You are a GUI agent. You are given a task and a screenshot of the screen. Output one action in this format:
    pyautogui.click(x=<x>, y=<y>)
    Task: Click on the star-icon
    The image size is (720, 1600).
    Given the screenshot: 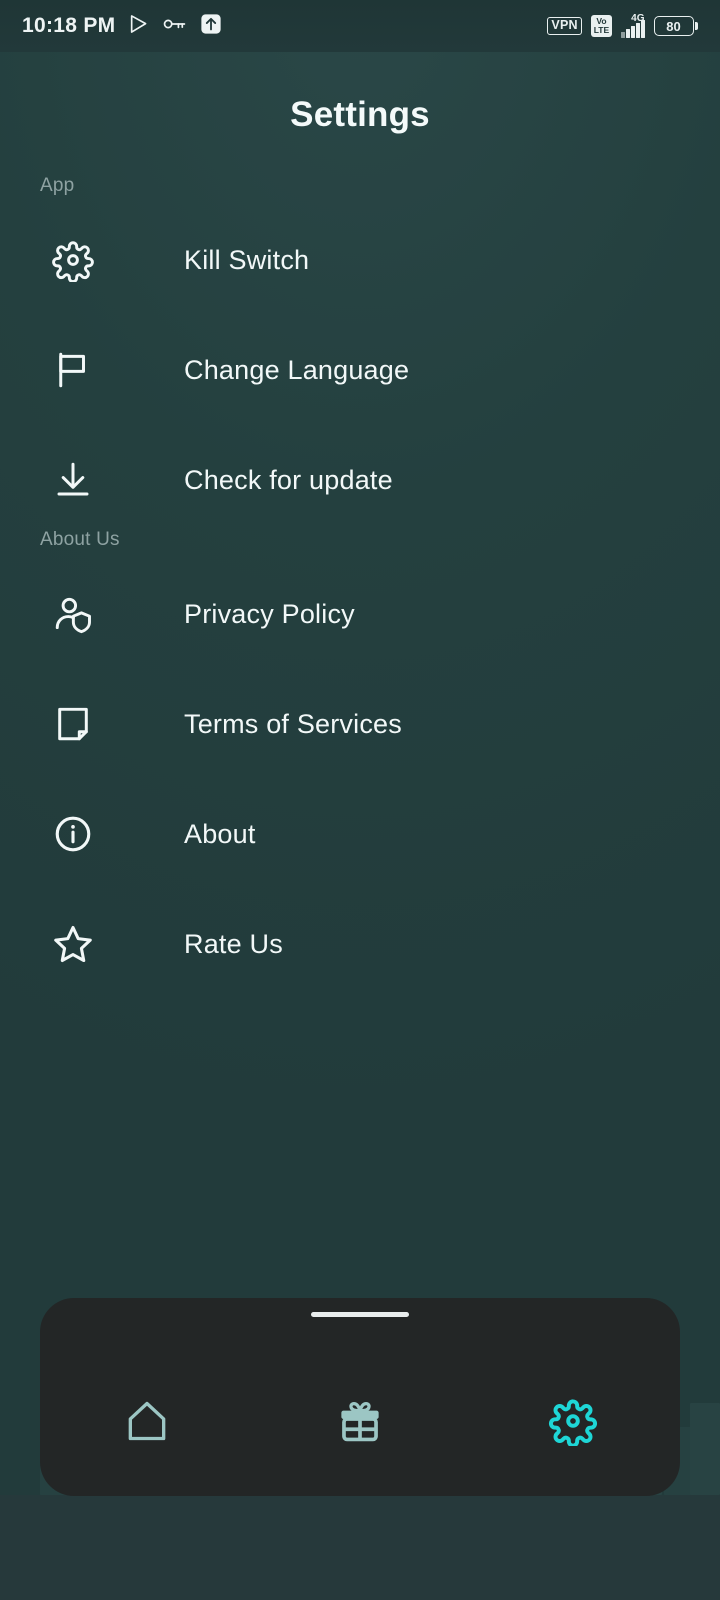 What is the action you would take?
    pyautogui.click(x=73, y=944)
    